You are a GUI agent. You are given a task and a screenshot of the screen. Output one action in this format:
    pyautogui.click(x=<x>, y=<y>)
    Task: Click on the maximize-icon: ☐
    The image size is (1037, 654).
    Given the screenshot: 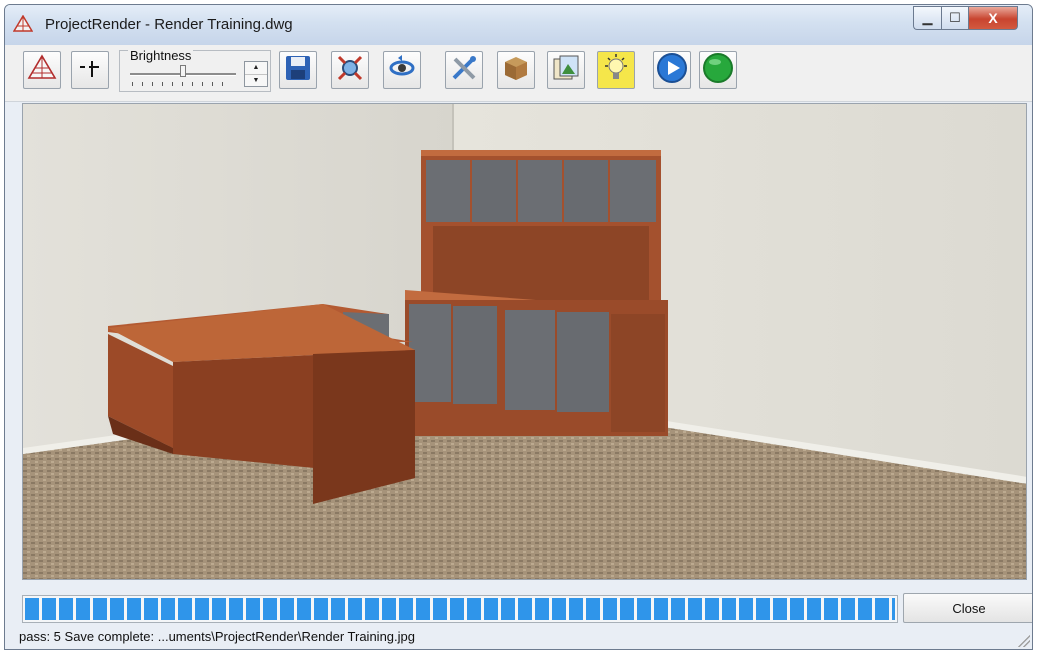 What is the action you would take?
    pyautogui.click(x=955, y=17)
    